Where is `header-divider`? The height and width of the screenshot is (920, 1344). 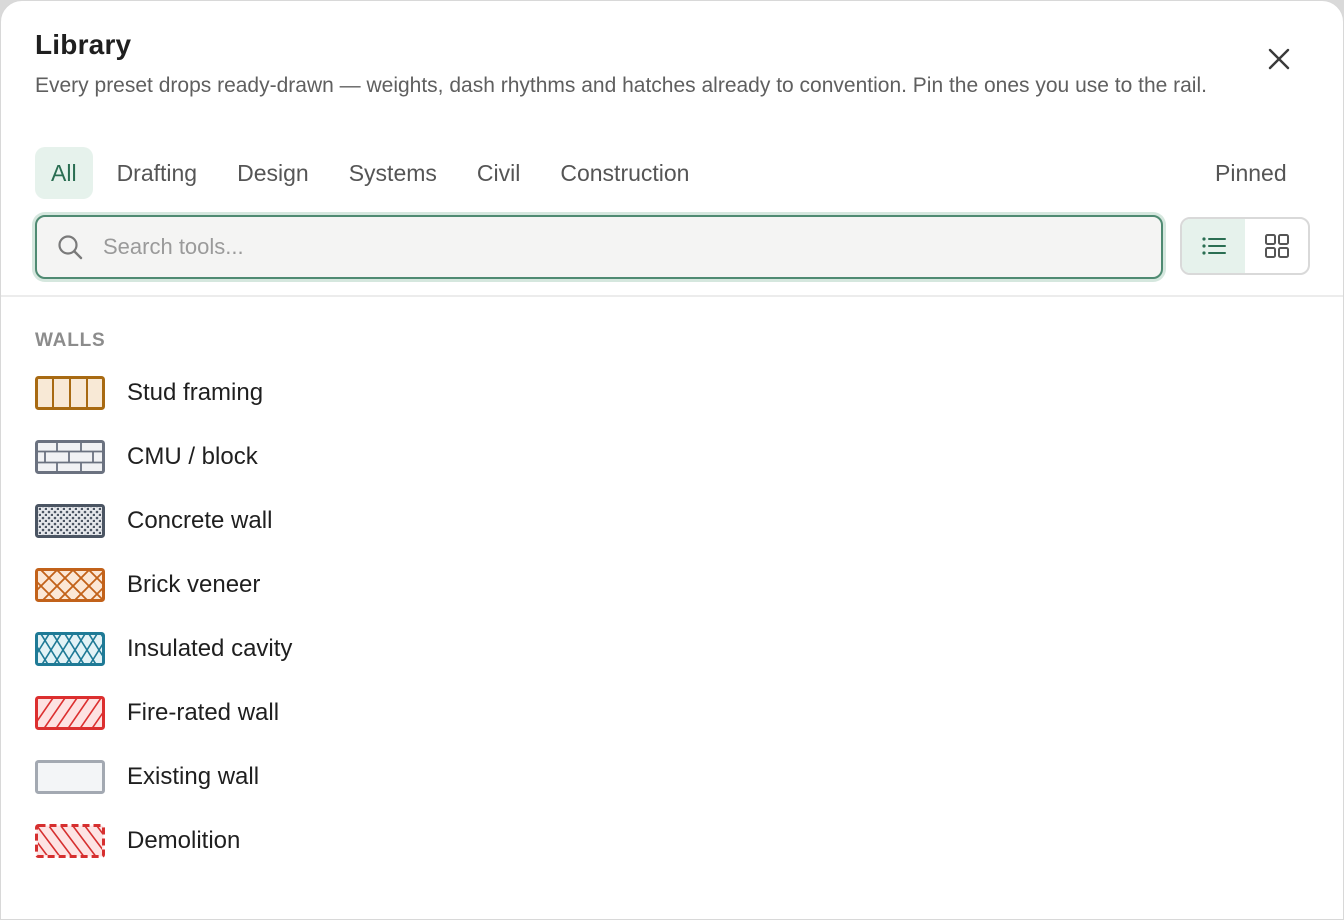 header-divider is located at coordinates (672, 296).